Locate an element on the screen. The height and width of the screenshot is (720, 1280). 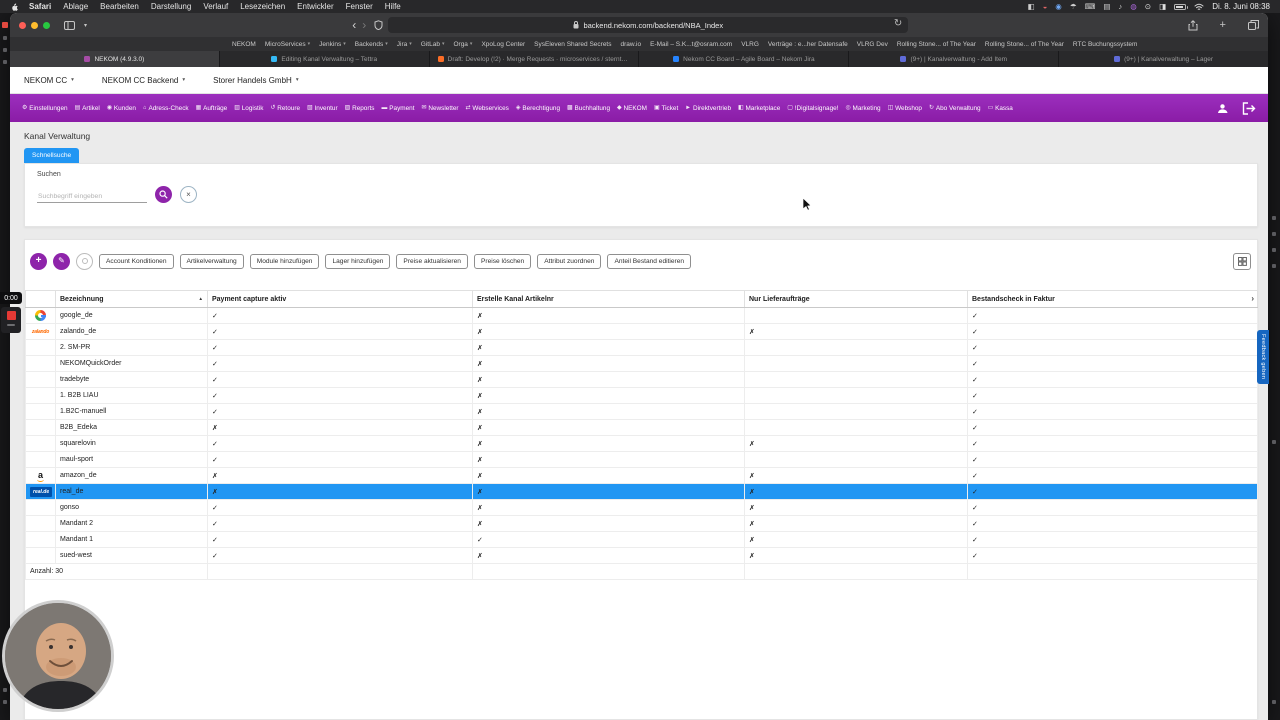
browser-tab: (9+) | Kanalverwaltung – Lager is located at coordinates (1163, 59).